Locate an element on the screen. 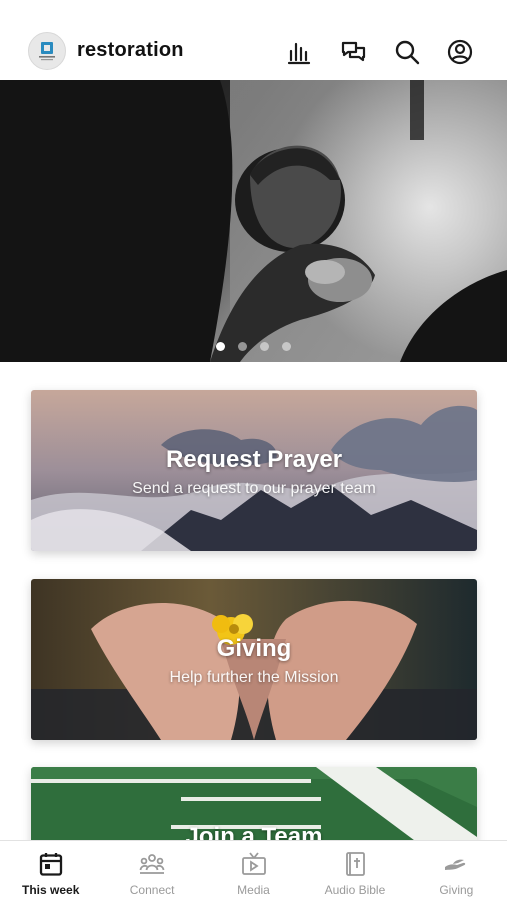 The width and height of the screenshot is (507, 900). profile-icon is located at coordinates (460, 52).